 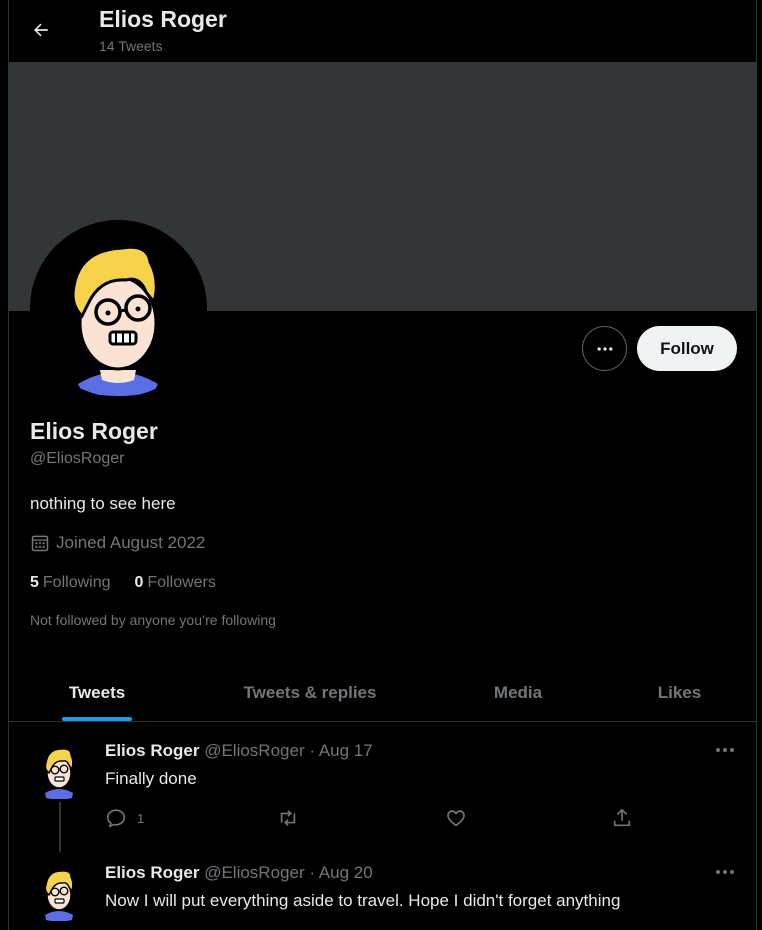 I want to click on active-tab-indicator, so click(x=97, y=719).